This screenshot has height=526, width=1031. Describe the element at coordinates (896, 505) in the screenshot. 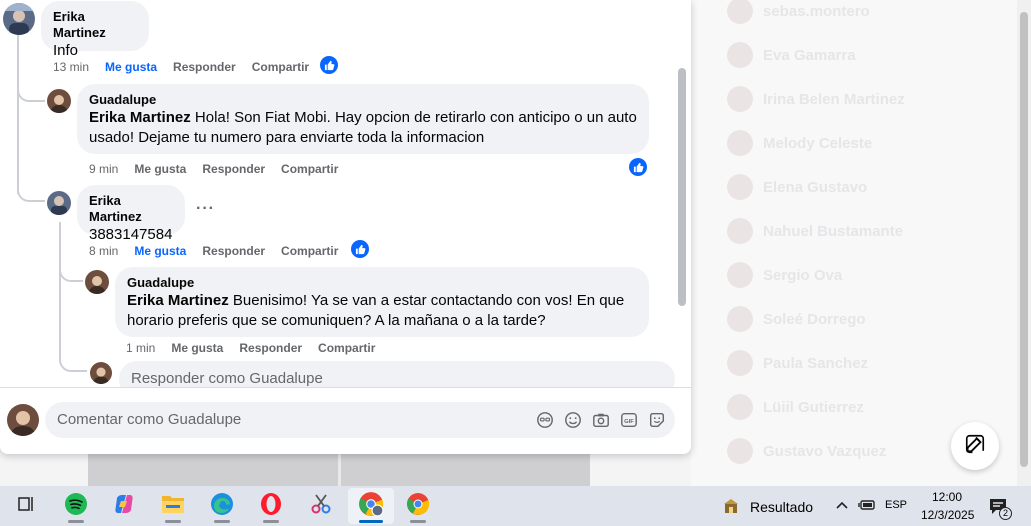

I see `language-indicator: ESP` at that location.